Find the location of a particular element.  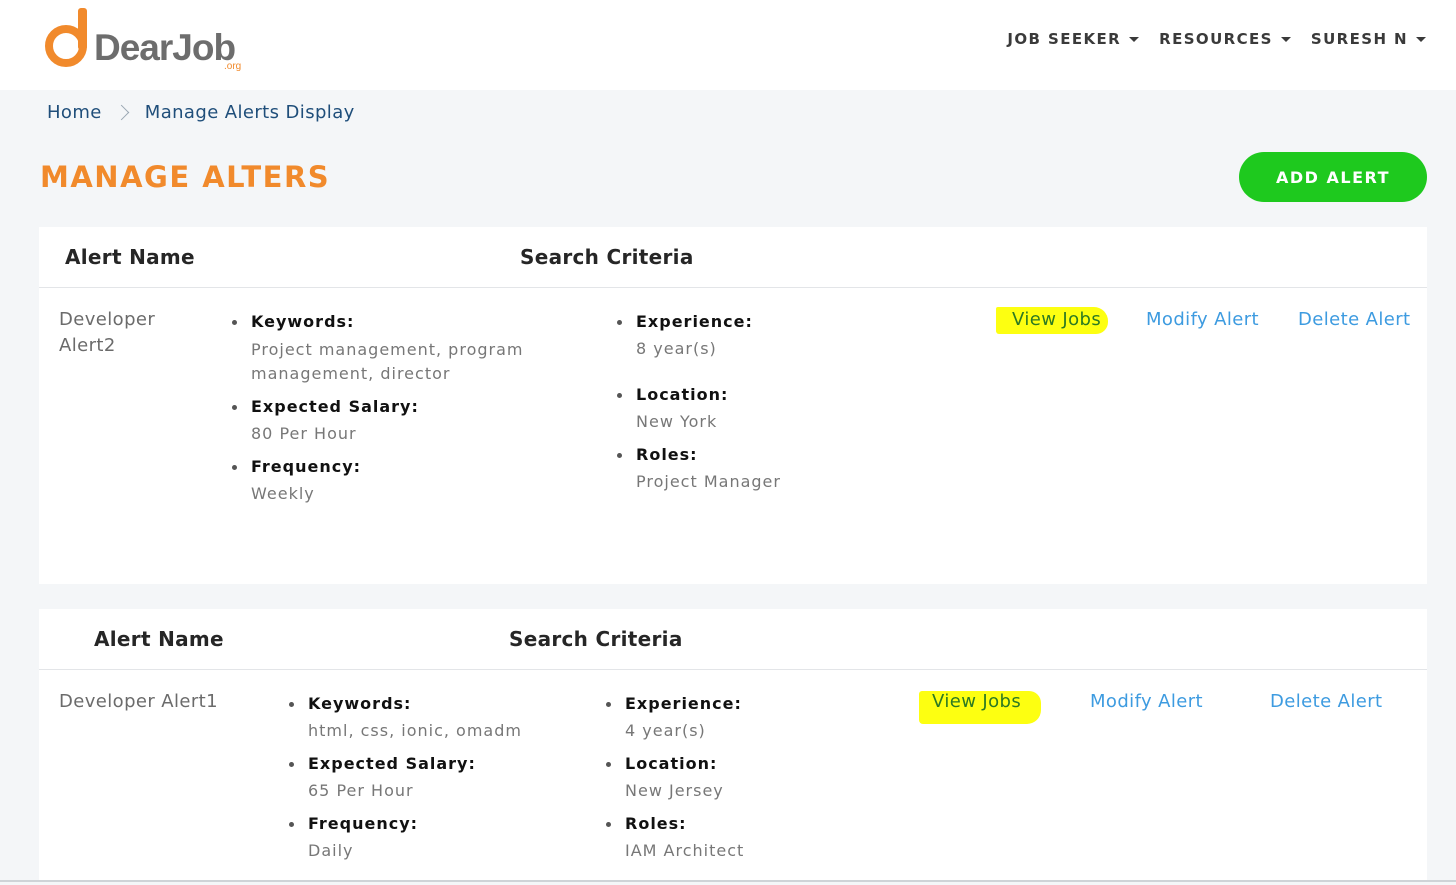

dearjob-logo: DearJob .org is located at coordinates (147, 41).